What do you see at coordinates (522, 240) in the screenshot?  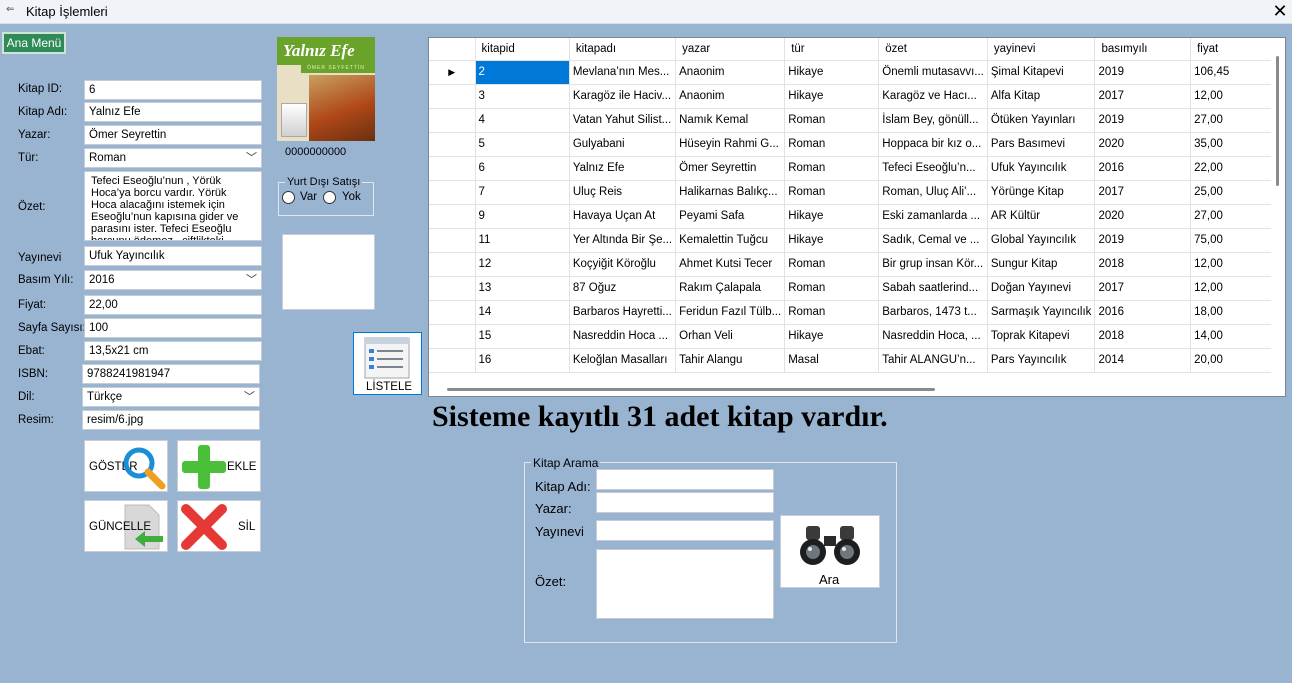 I see `table-cell: 11` at bounding box center [522, 240].